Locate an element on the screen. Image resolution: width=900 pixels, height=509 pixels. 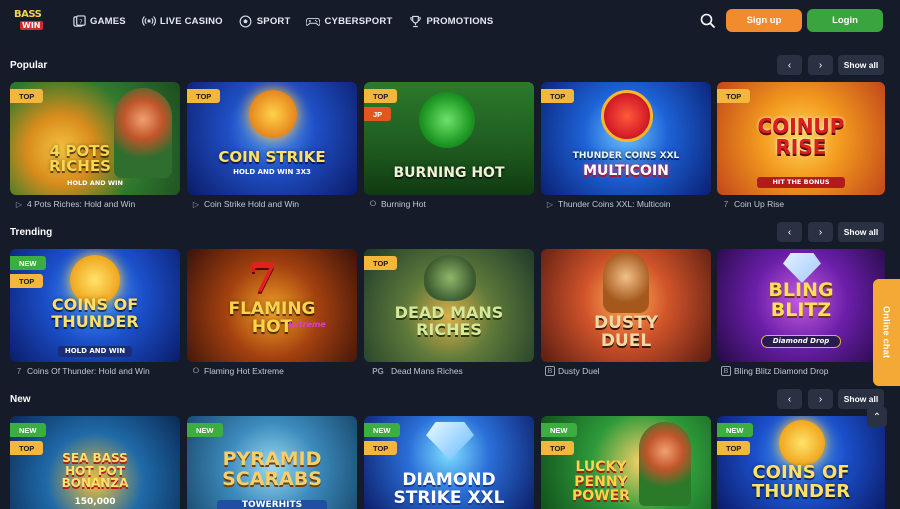
game-card-sea-bass: SEA BASS HOT POT BONANZA 150,000 NEW TOP is located at coordinates (95, 462).